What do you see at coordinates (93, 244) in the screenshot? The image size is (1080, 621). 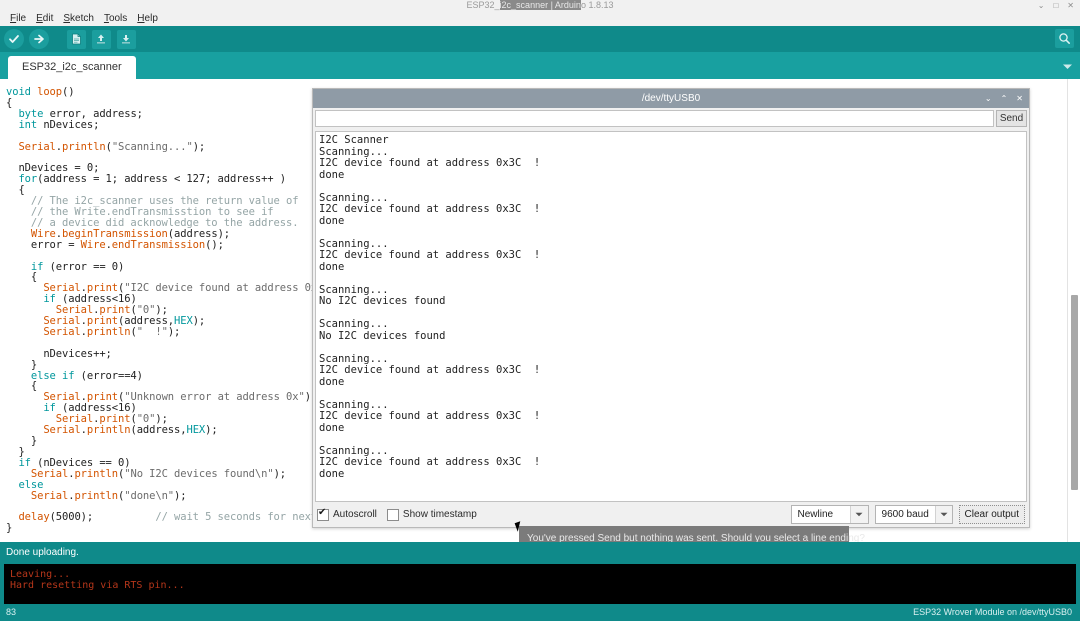 I see `code-token: Wire` at bounding box center [93, 244].